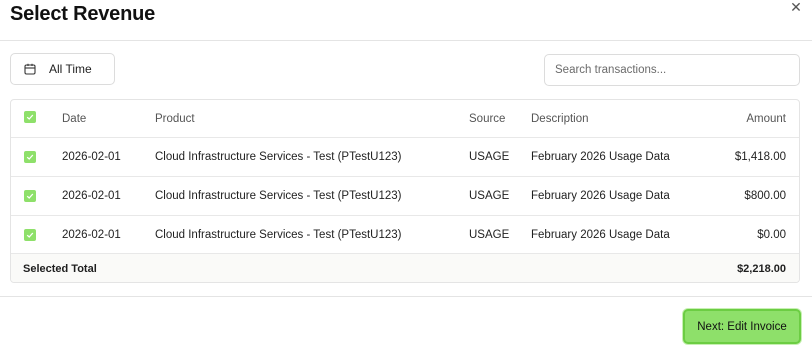  Describe the element at coordinates (406, 20) in the screenshot. I see `dialog-header: Select Revenue ✕` at that location.